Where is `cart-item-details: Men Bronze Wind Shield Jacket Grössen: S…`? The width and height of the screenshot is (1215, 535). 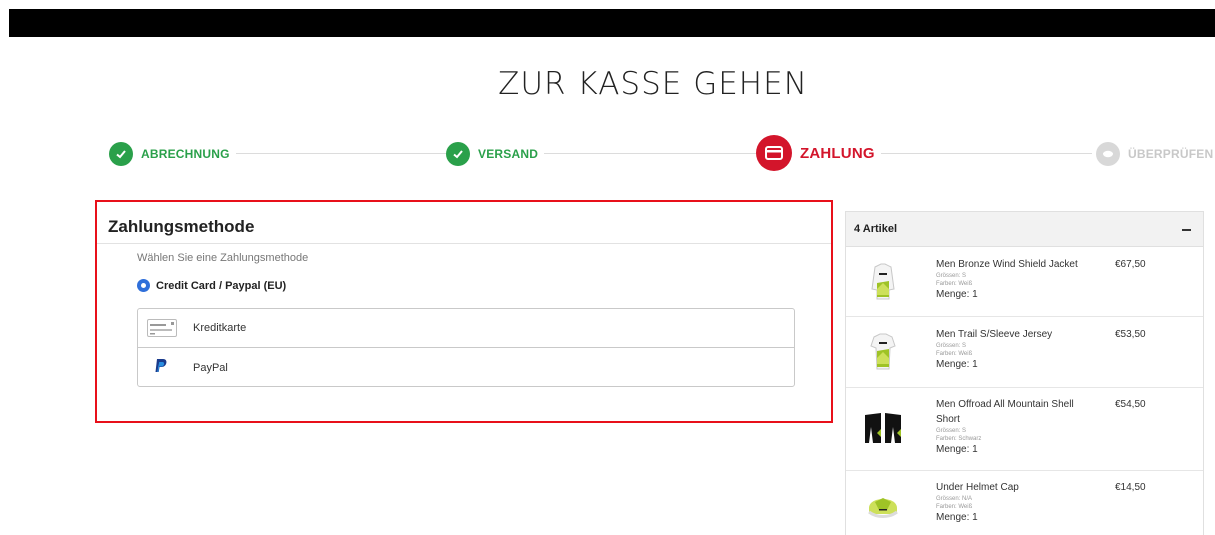 cart-item-details: Men Bronze Wind Shield Jacket Grössen: S… is located at coordinates (1016, 279).